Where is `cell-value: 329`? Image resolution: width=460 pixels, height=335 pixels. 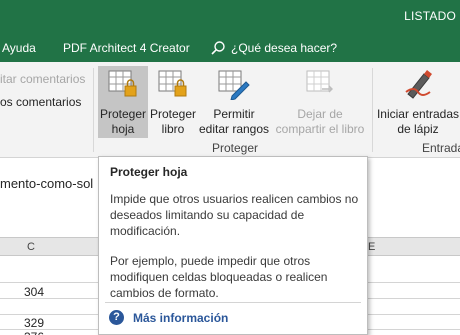 cell-value: 329 is located at coordinates (34, 323).